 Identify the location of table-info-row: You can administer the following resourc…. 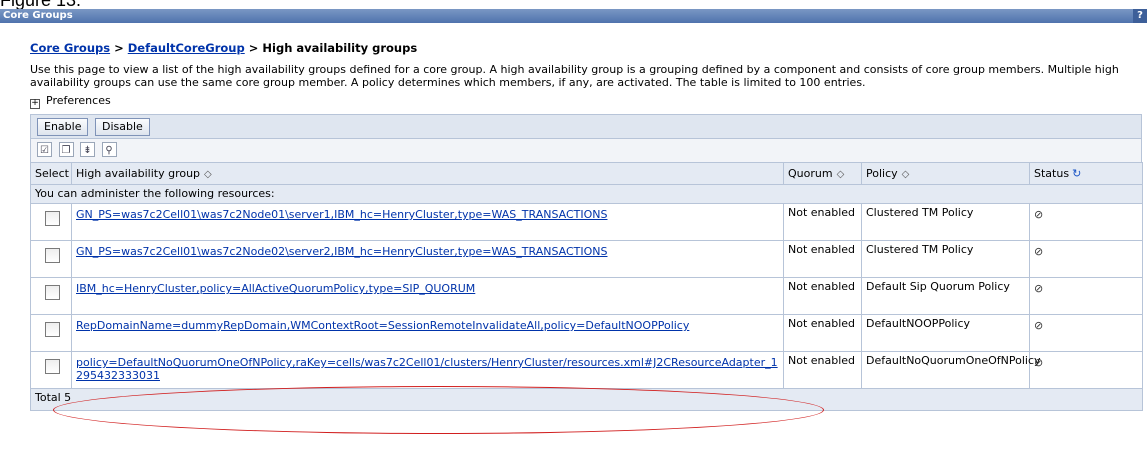
(586, 194).